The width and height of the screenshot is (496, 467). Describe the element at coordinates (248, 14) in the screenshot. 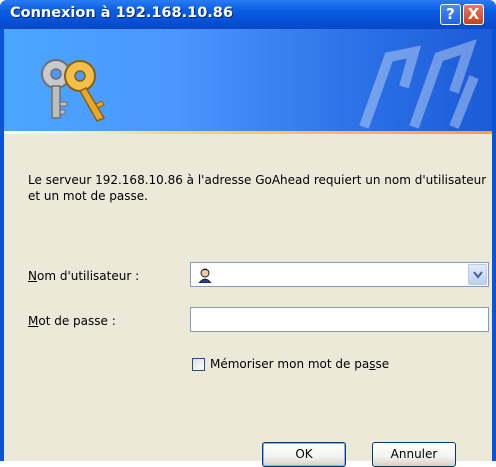

I see `title-bar: Connexion à 192.168.10.86 ? X` at that location.